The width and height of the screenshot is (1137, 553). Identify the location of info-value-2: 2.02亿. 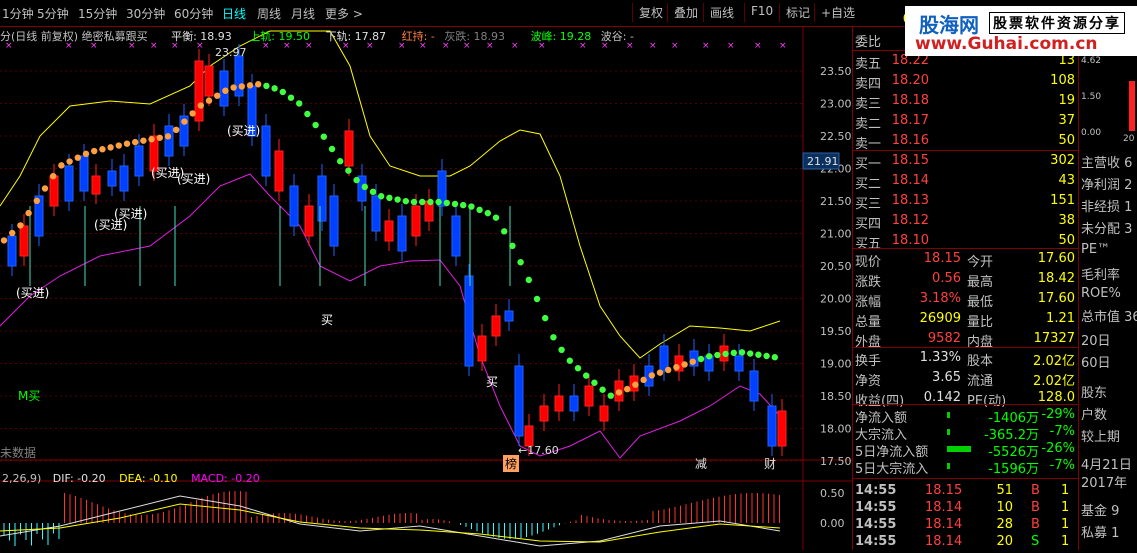
(1054, 381).